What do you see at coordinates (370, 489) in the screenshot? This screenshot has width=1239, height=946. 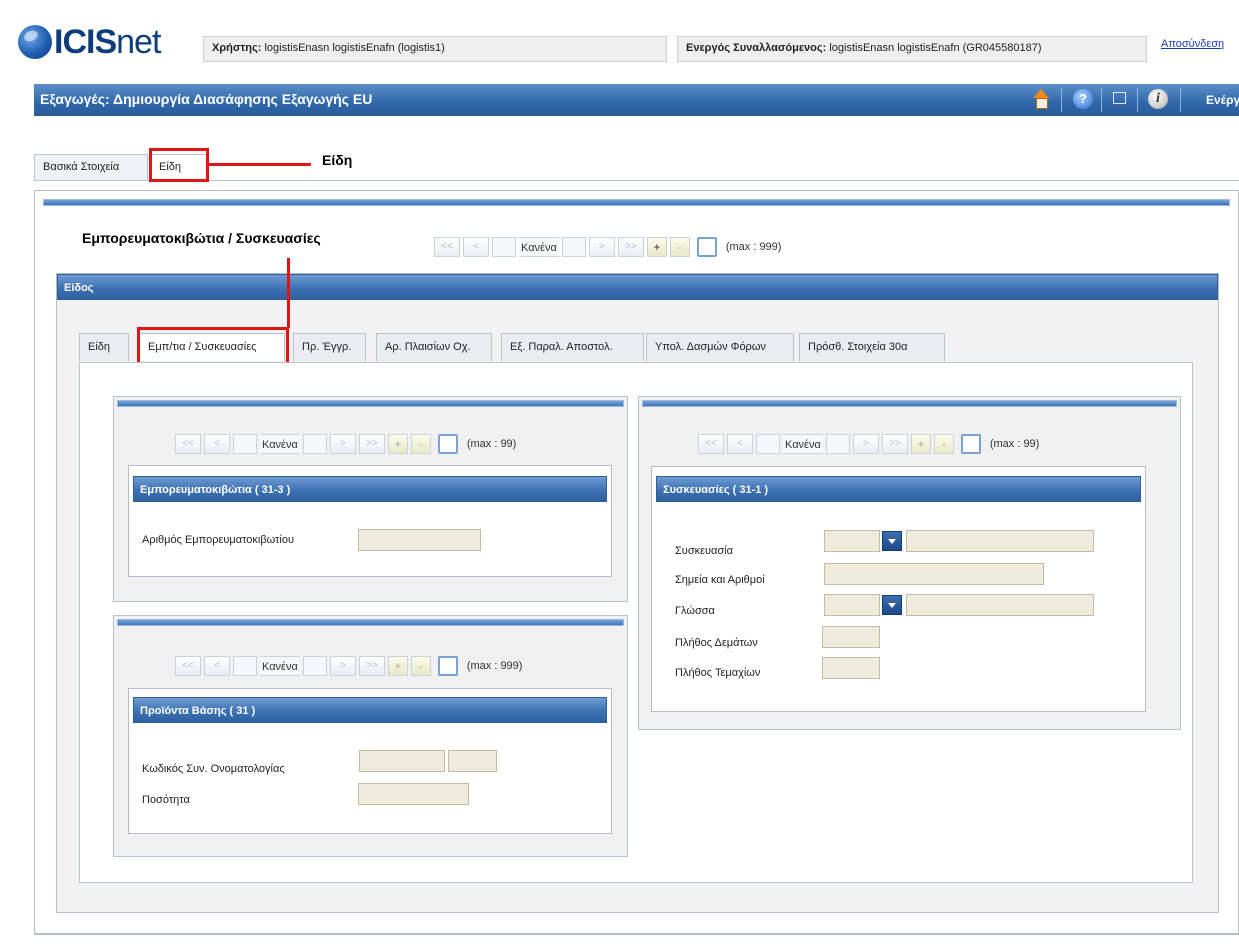 I see `containers-header: Εμπορευματοκιβώτια ( 31-3 )` at bounding box center [370, 489].